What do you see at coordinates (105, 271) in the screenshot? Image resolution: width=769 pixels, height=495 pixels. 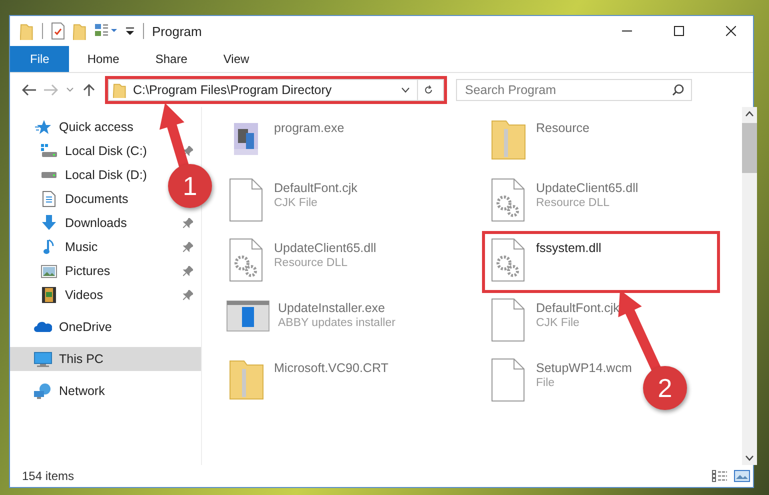 I see `sidebar-item: Pictures` at bounding box center [105, 271].